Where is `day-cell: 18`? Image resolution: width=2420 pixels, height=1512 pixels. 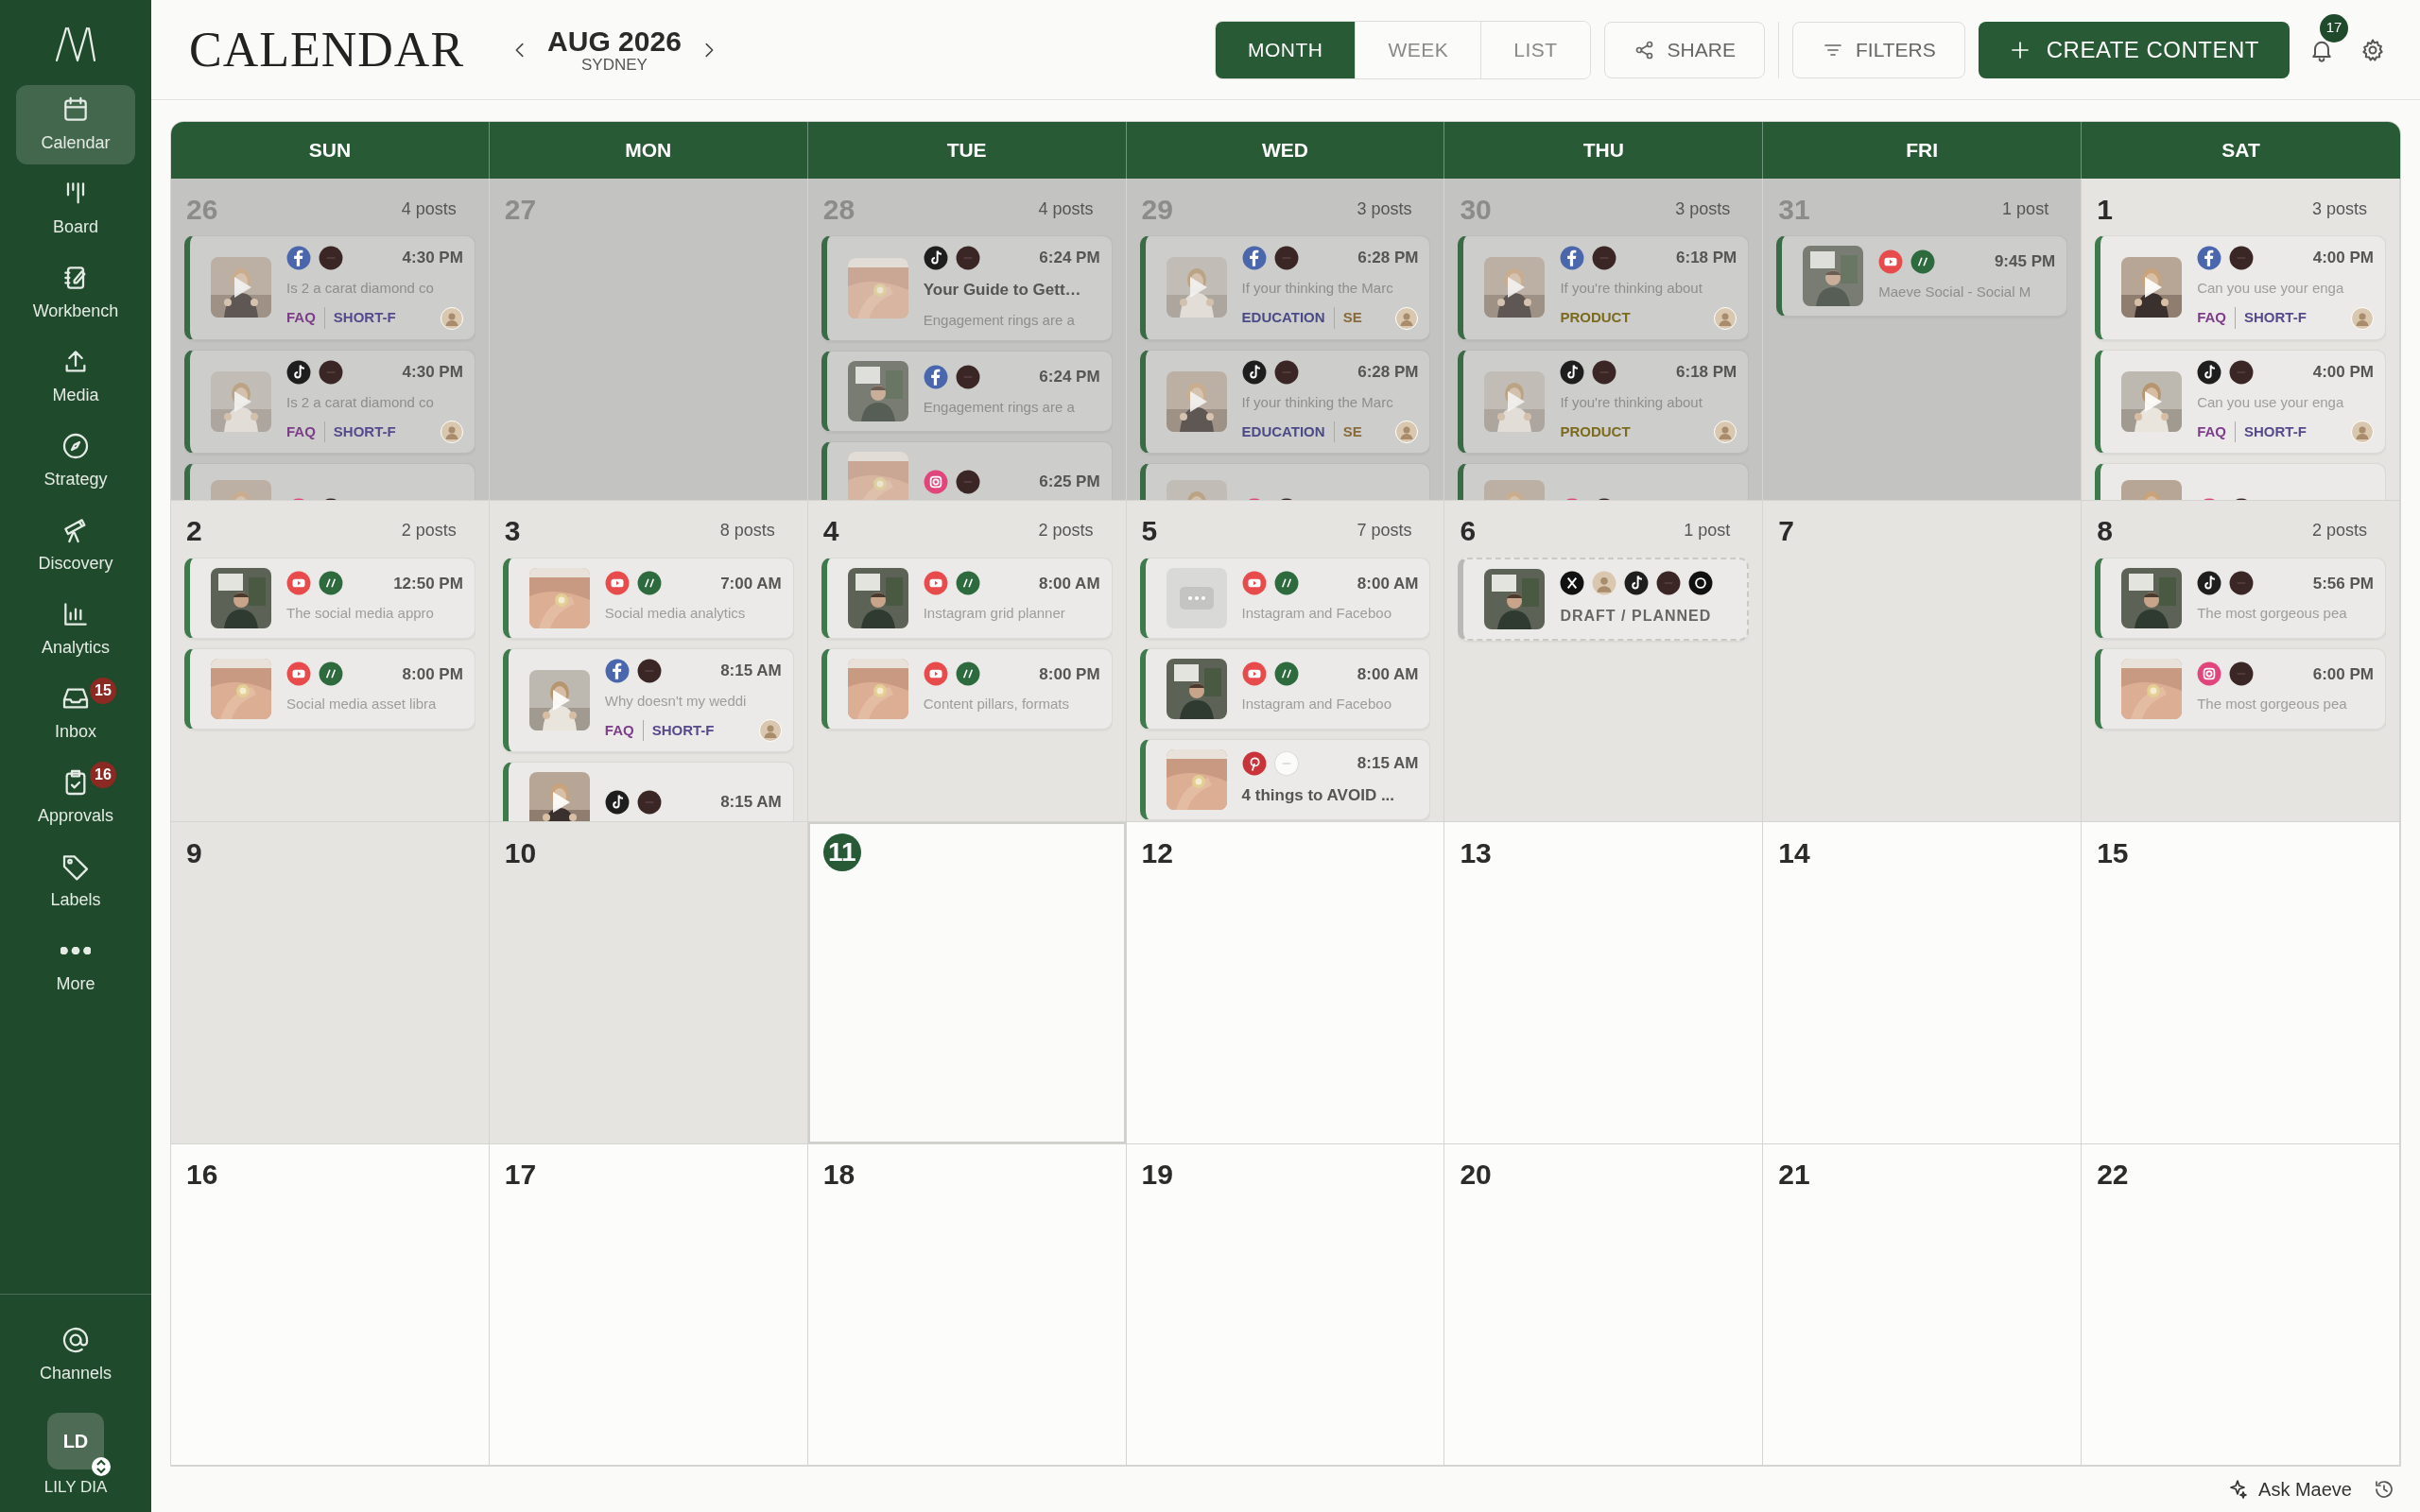
day-cell: 18 is located at coordinates (967, 1304).